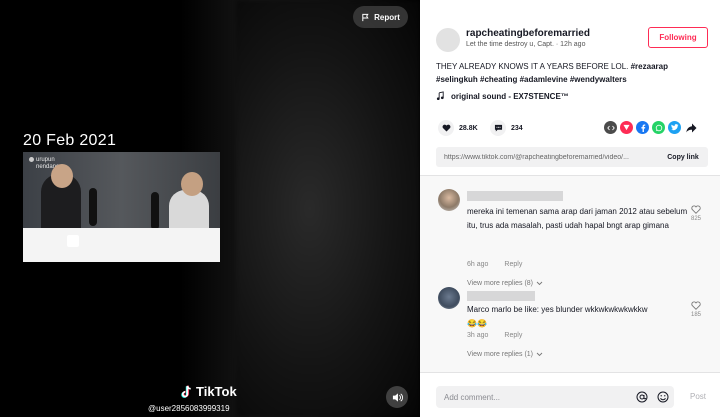 This screenshot has width=720, height=417. I want to click on whatsapp-icon, so click(658, 127).